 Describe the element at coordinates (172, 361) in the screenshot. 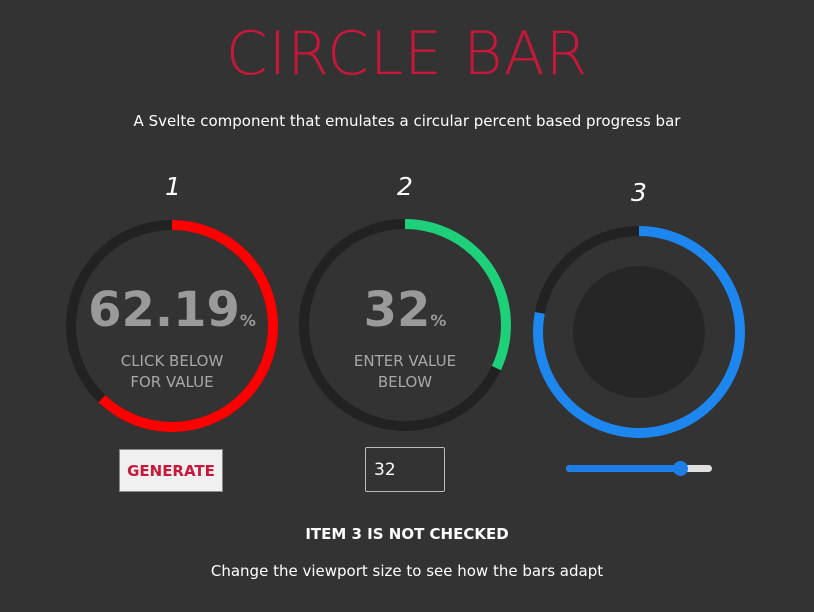

I see `bar-1-caption-line1: CLICK BELOW` at that location.